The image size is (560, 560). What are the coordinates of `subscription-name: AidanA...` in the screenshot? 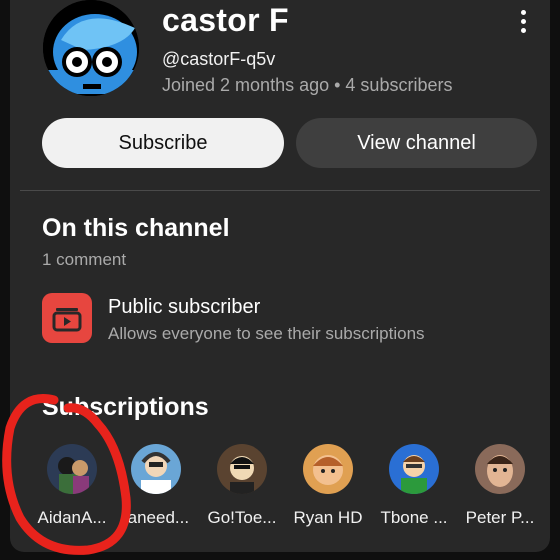 It's located at (72, 517).